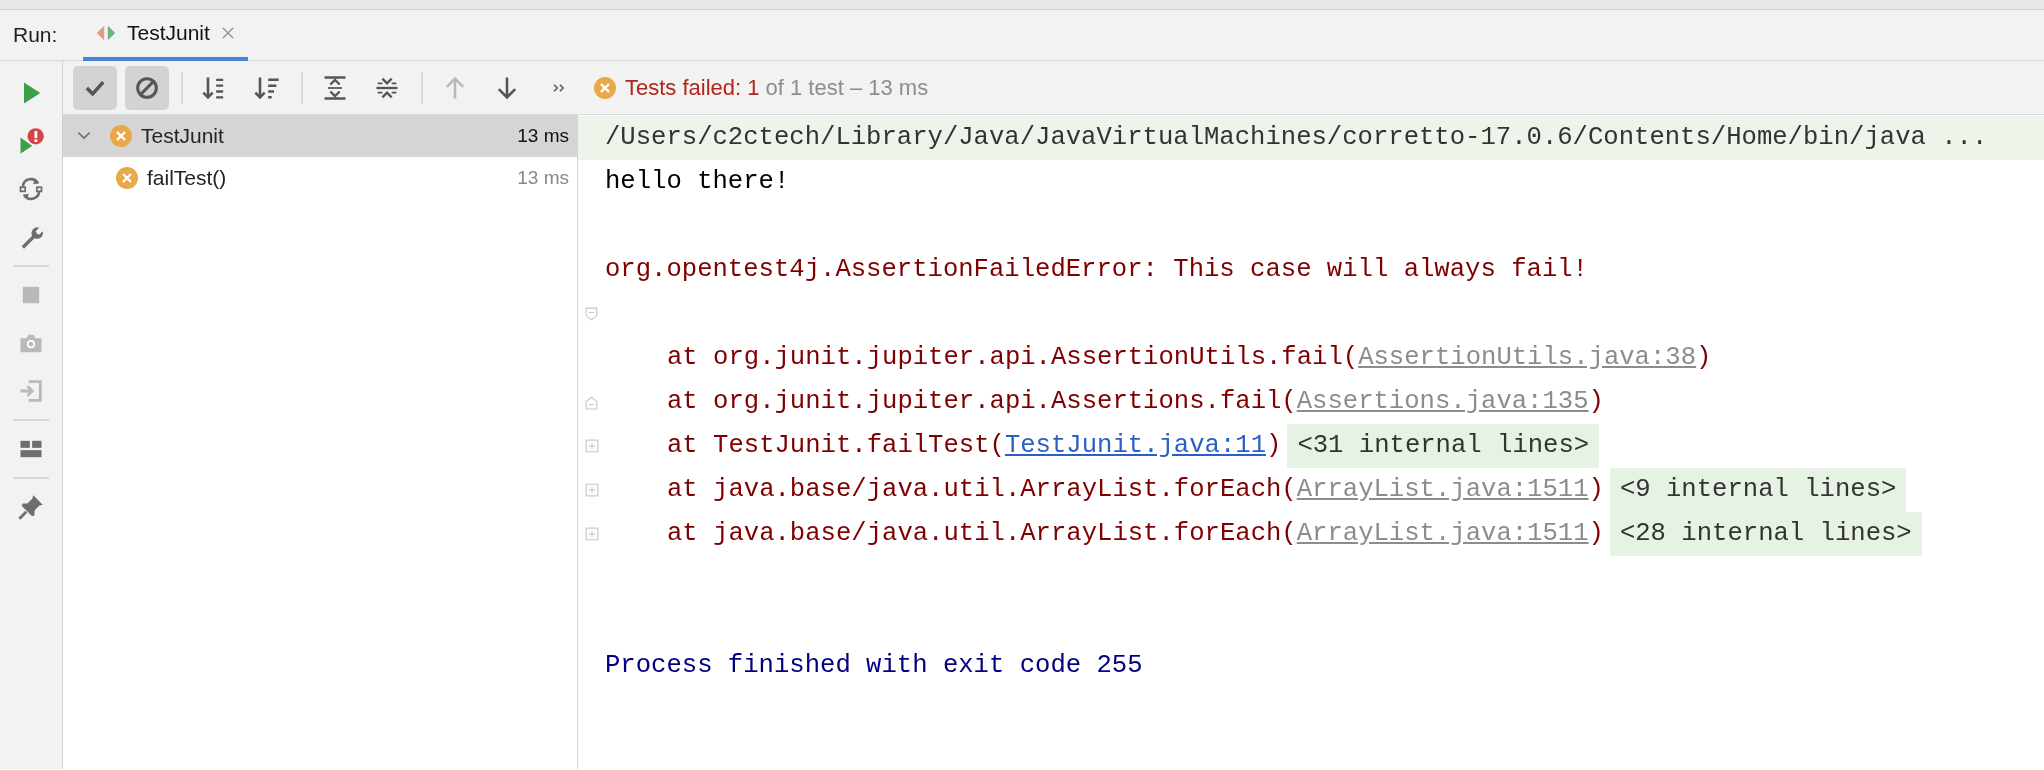 The width and height of the screenshot is (2044, 770). I want to click on show-passed-button, so click(95, 87).